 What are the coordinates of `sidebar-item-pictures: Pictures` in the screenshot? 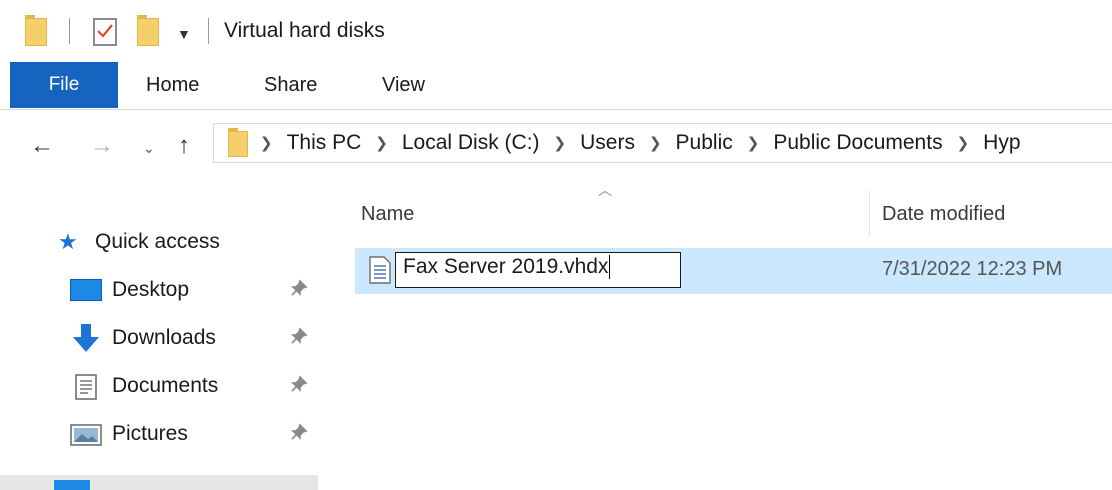 It's located at (160, 434).